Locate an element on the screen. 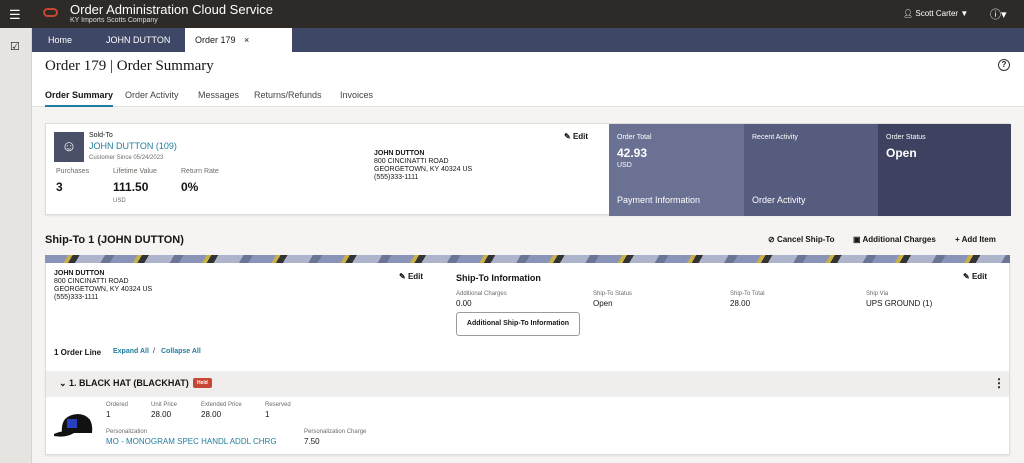 The height and width of the screenshot is (463, 1024). page-title: Order 179 | Order Summary is located at coordinates (129, 66).